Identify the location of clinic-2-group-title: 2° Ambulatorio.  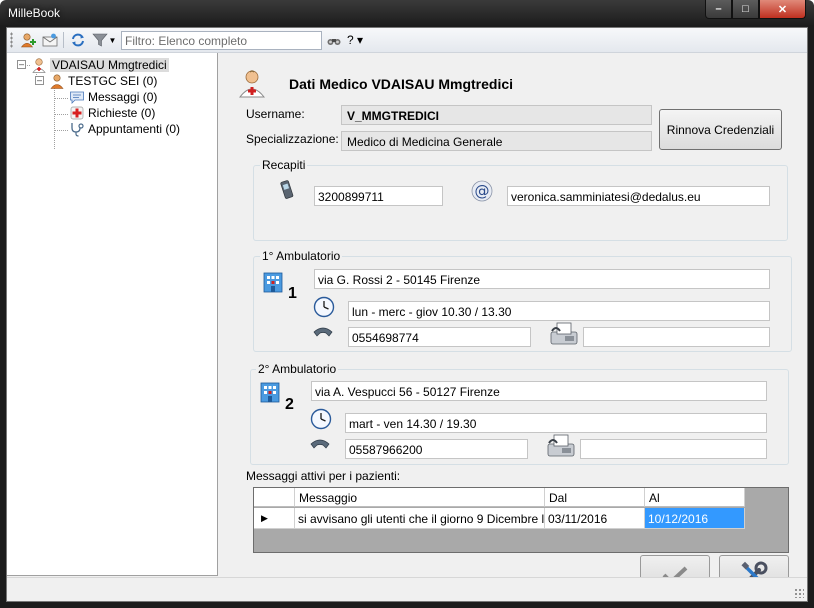
(297, 369).